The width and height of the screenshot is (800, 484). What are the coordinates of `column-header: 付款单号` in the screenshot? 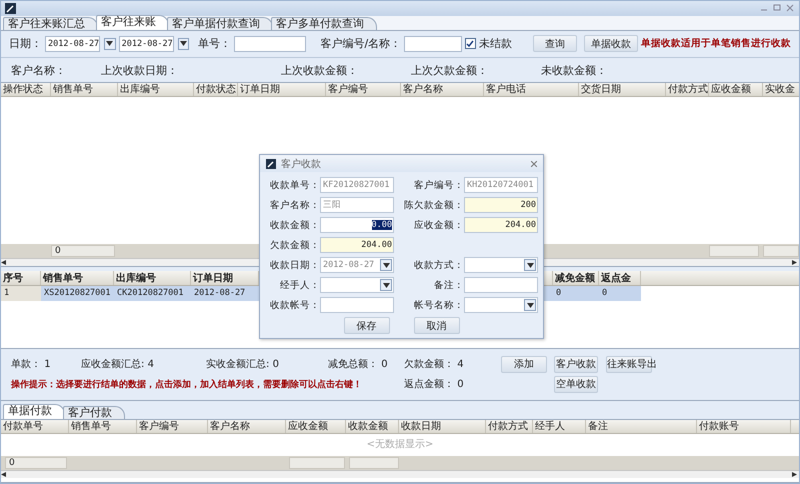 It's located at (35, 426).